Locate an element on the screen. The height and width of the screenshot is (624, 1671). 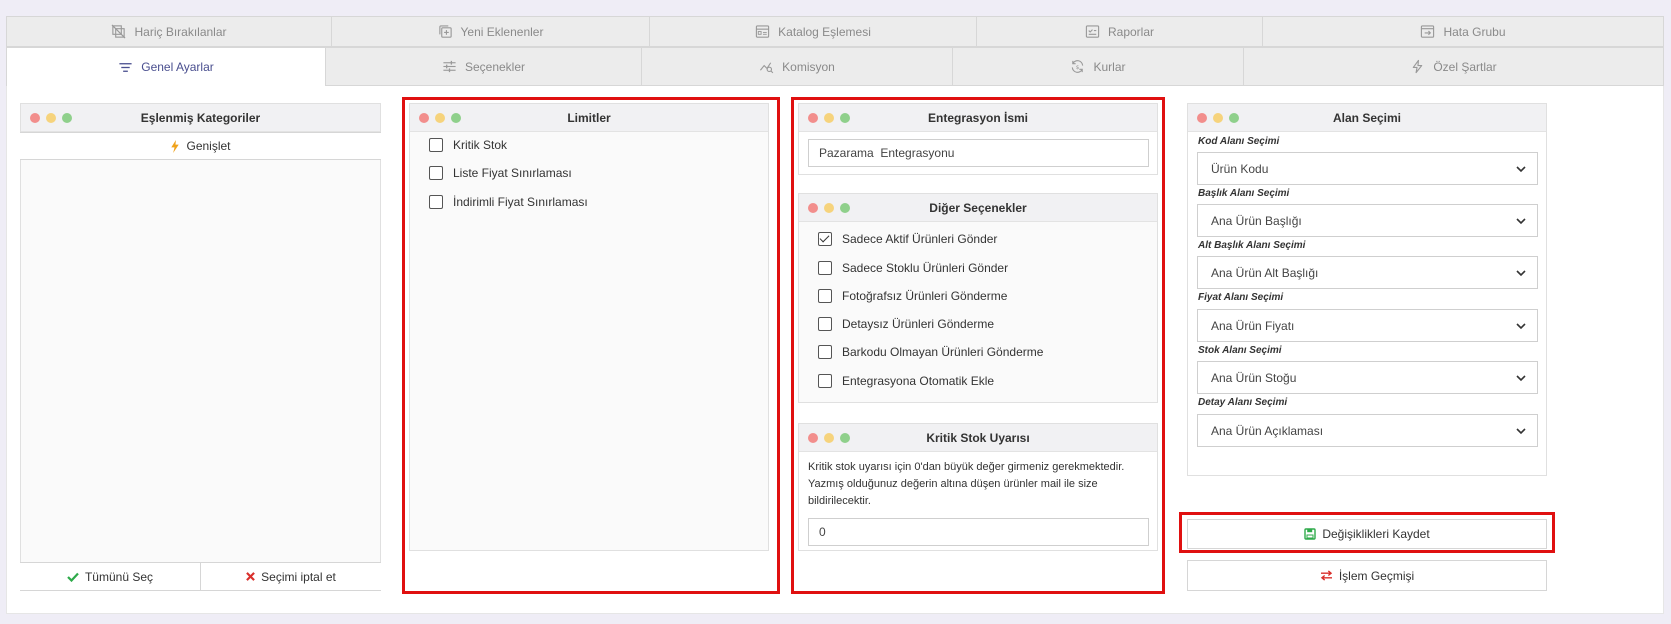
history-button: İşlem Geçmişi is located at coordinates (1367, 575).